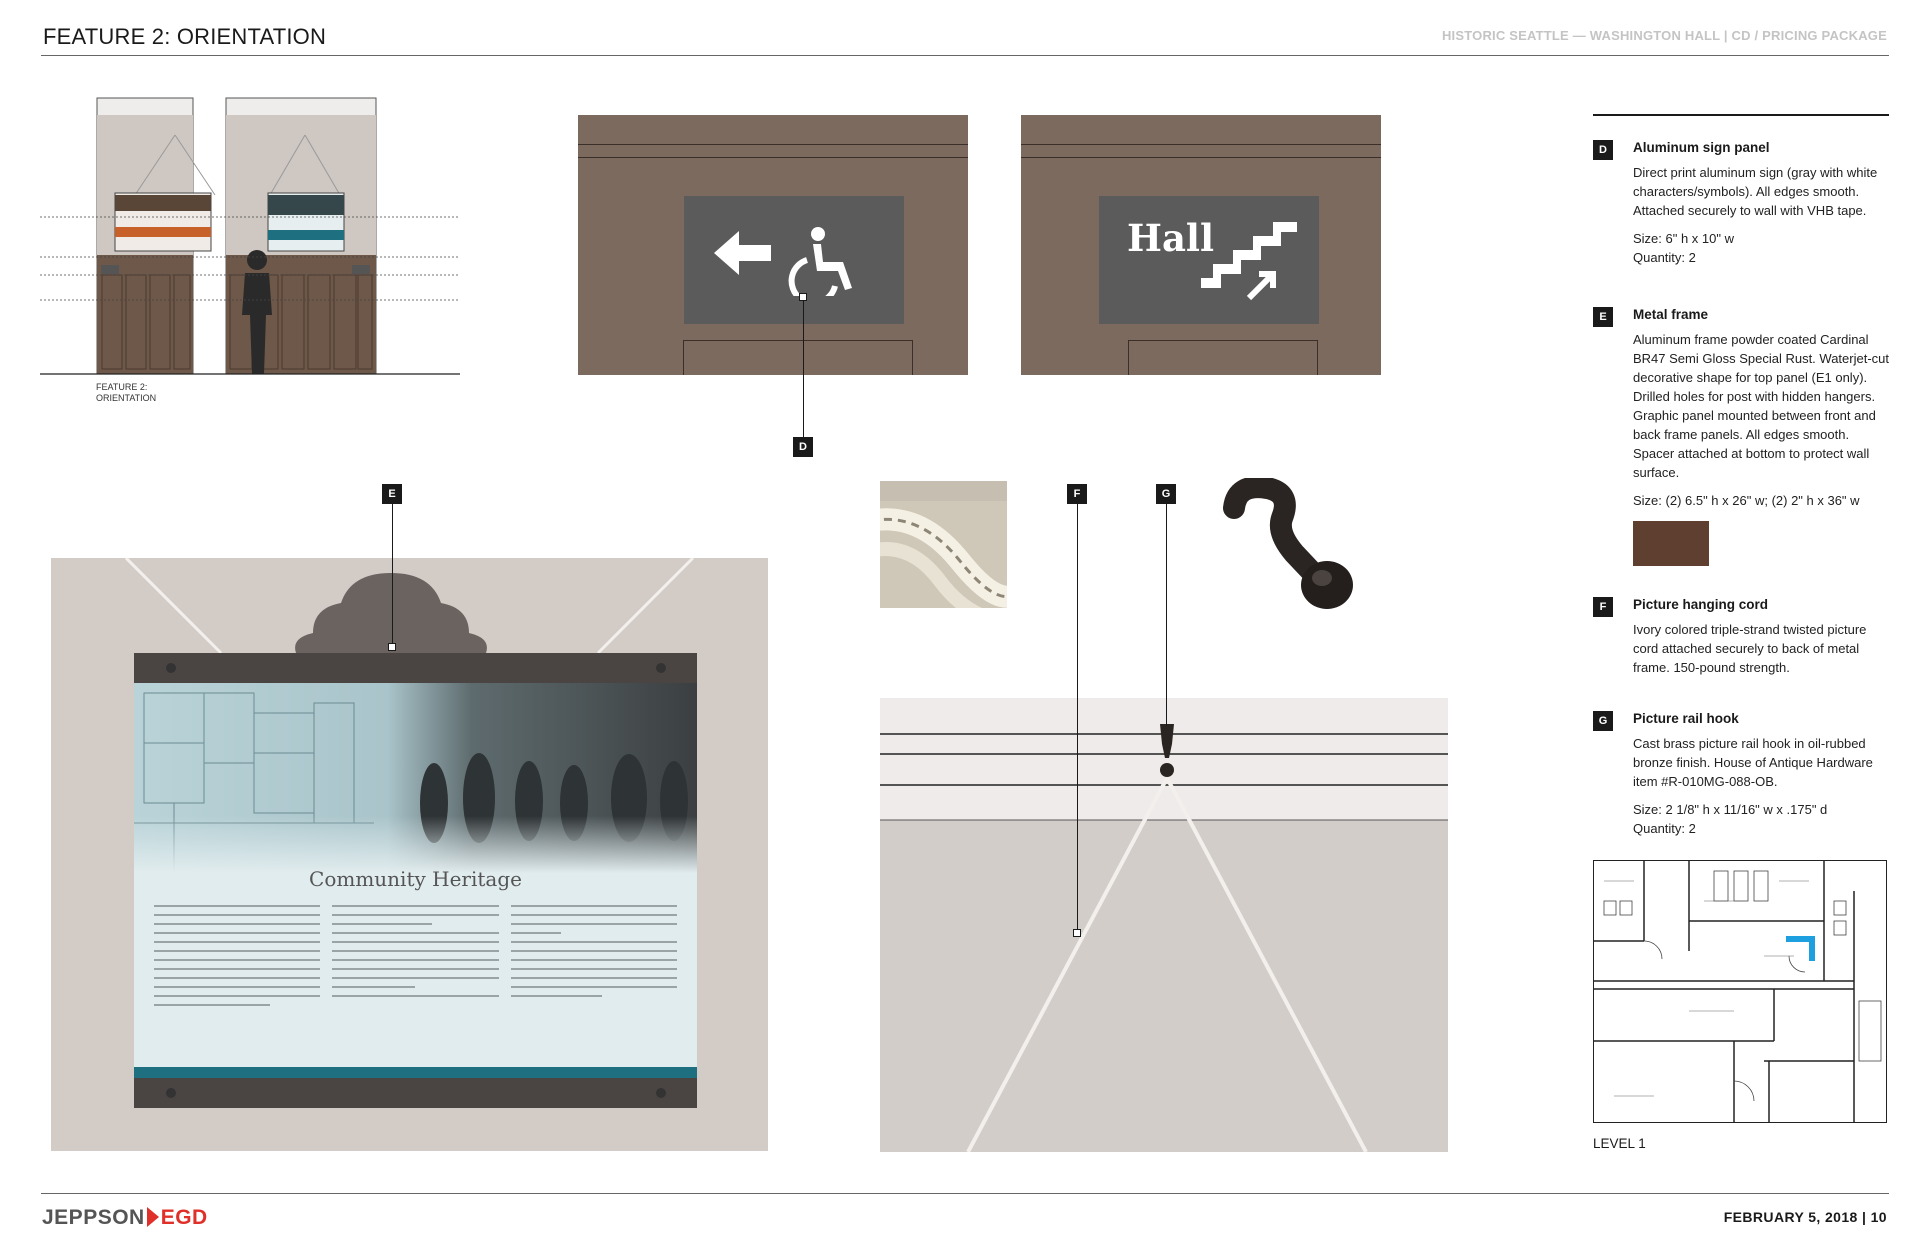  I want to click on level-1-floor-plan, so click(1740, 991).